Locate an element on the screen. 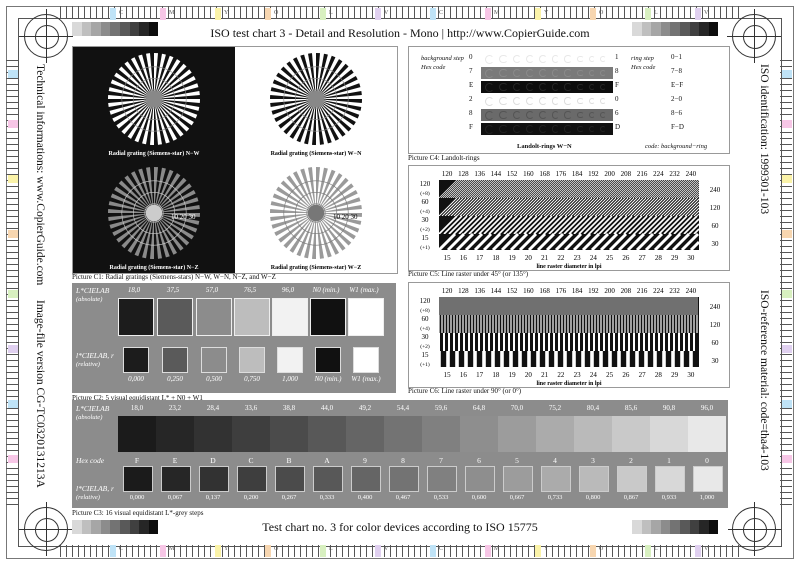  c3-bottom-value: 1,000 is located at coordinates (707, 497).